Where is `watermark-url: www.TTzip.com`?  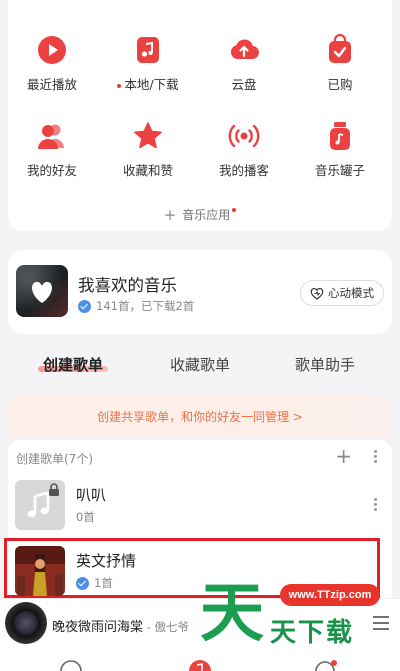
watermark-url: www.TTzip.com is located at coordinates (330, 595).